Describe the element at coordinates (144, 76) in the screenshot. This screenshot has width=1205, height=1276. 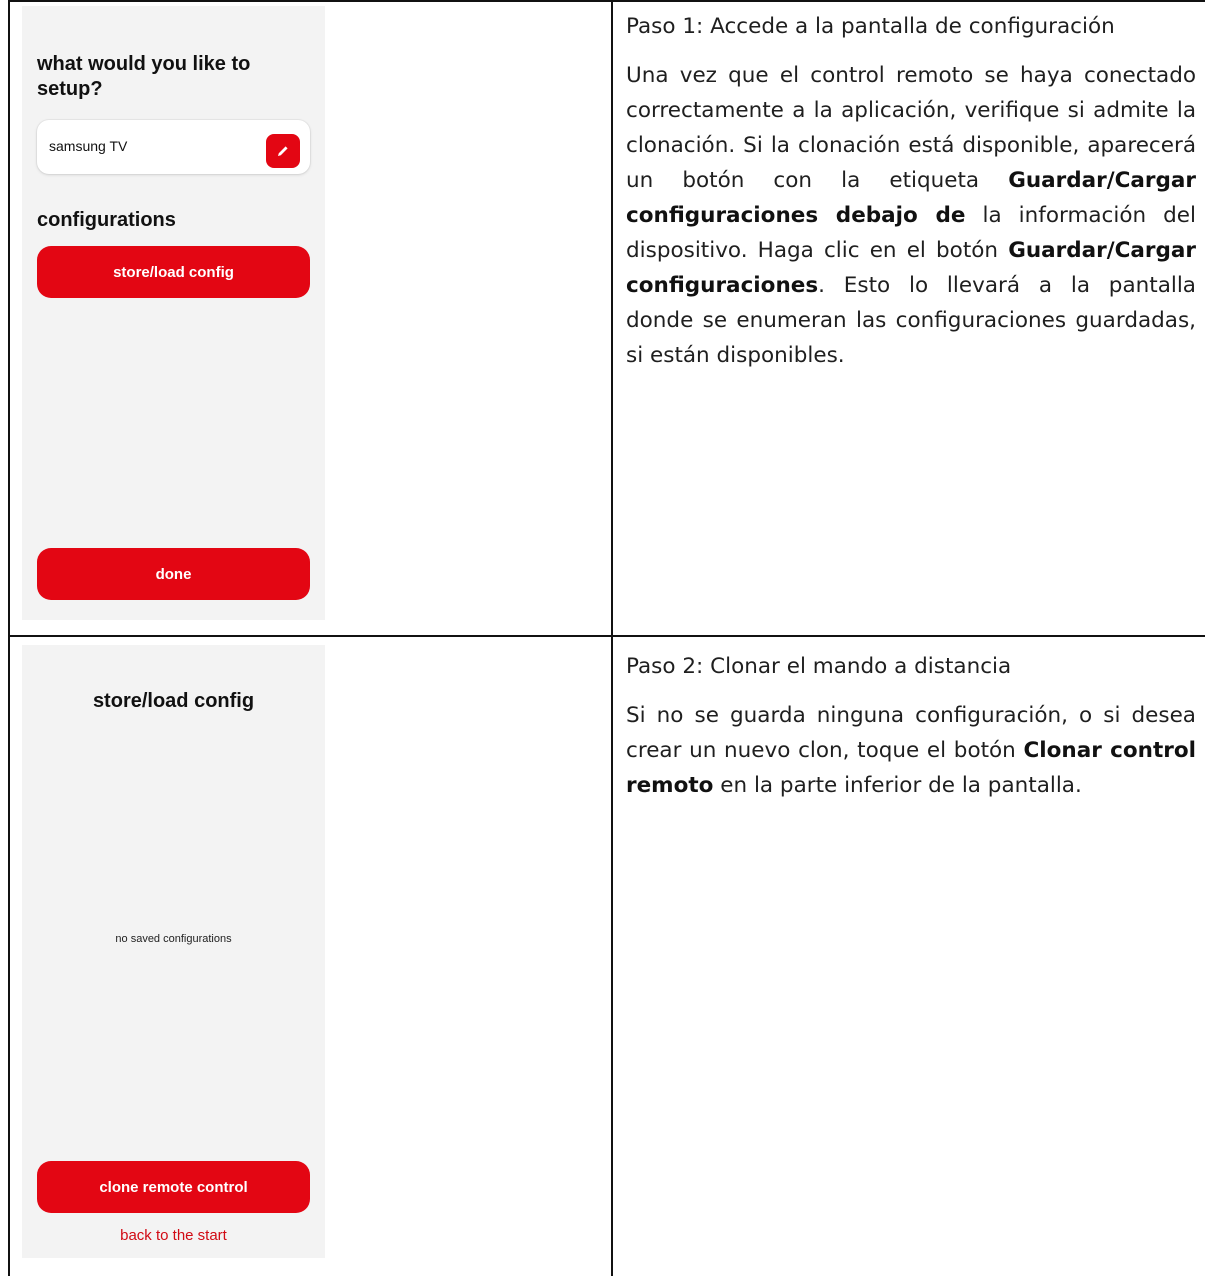
I see `setup-heading: what would you like to setup?` at that location.